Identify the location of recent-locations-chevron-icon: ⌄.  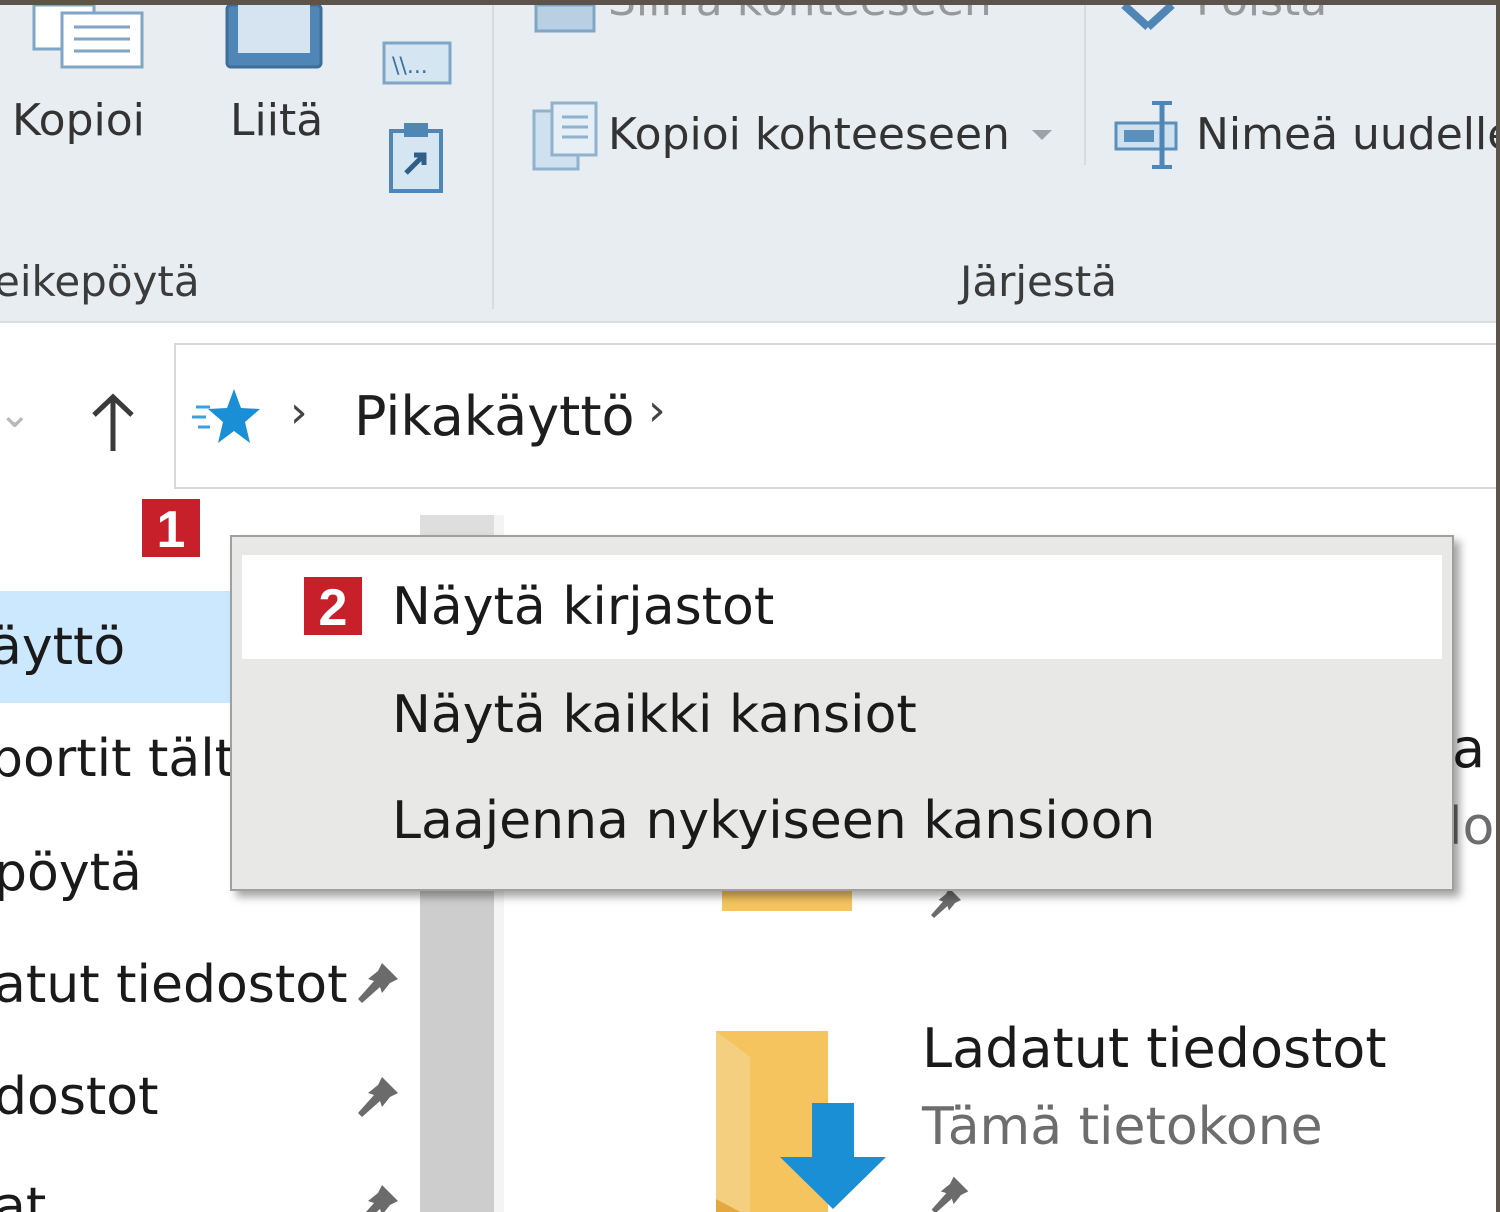
(16, 414).